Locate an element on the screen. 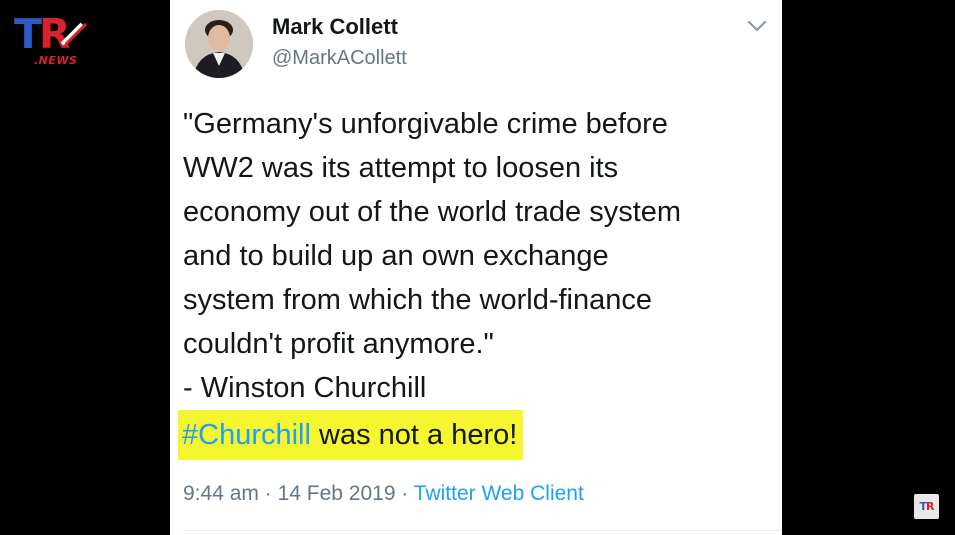 The image size is (955, 535). tweet-text-line: system from which the world-finance is located at coordinates (417, 300).